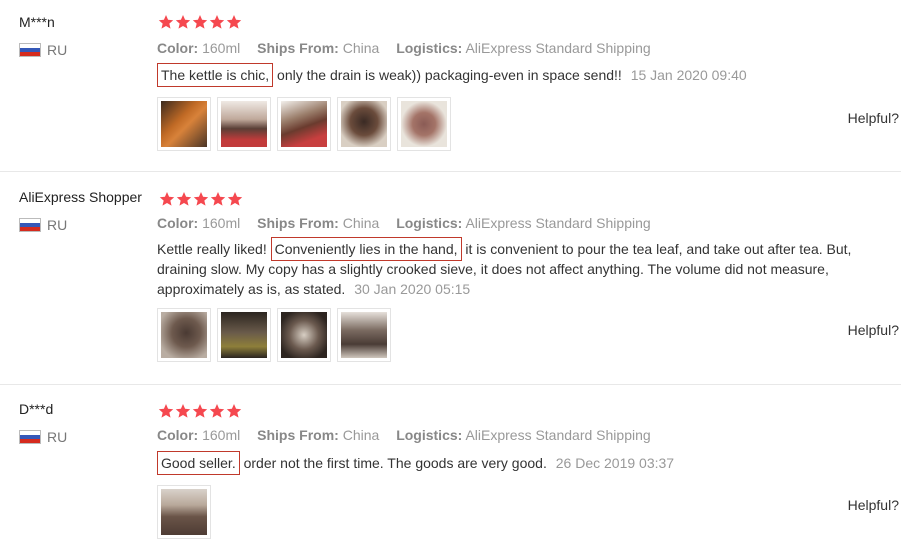 This screenshot has width=901, height=549. Describe the element at coordinates (615, 463) in the screenshot. I see `review-date: 26 Dec 2019 03:37` at that location.